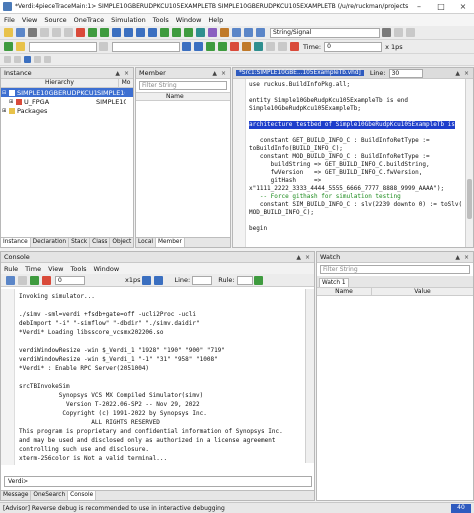 This screenshot has width=474, height=513. I want to click on save-icon, so click(20, 32).